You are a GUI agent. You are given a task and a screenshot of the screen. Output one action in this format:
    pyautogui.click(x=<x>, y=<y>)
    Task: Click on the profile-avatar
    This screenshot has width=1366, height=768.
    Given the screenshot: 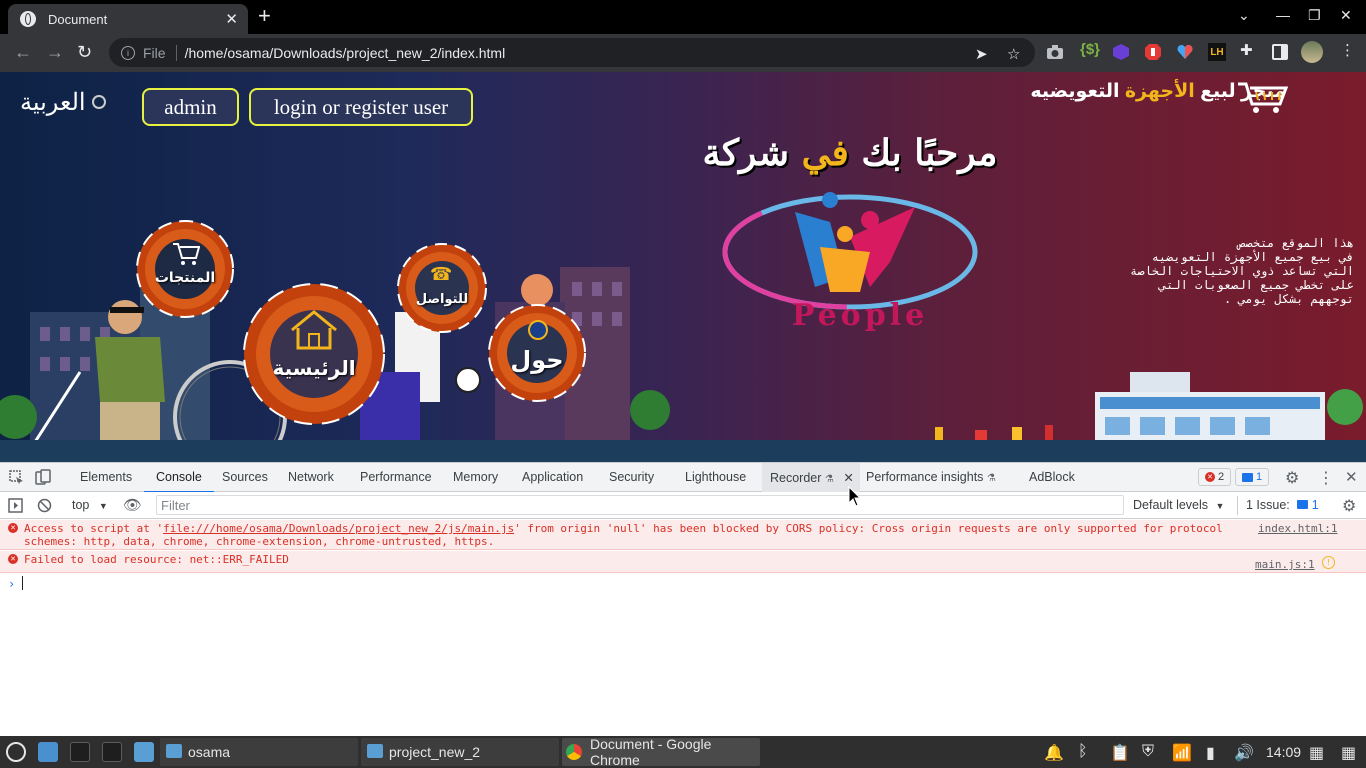 What is the action you would take?
    pyautogui.click(x=1312, y=52)
    